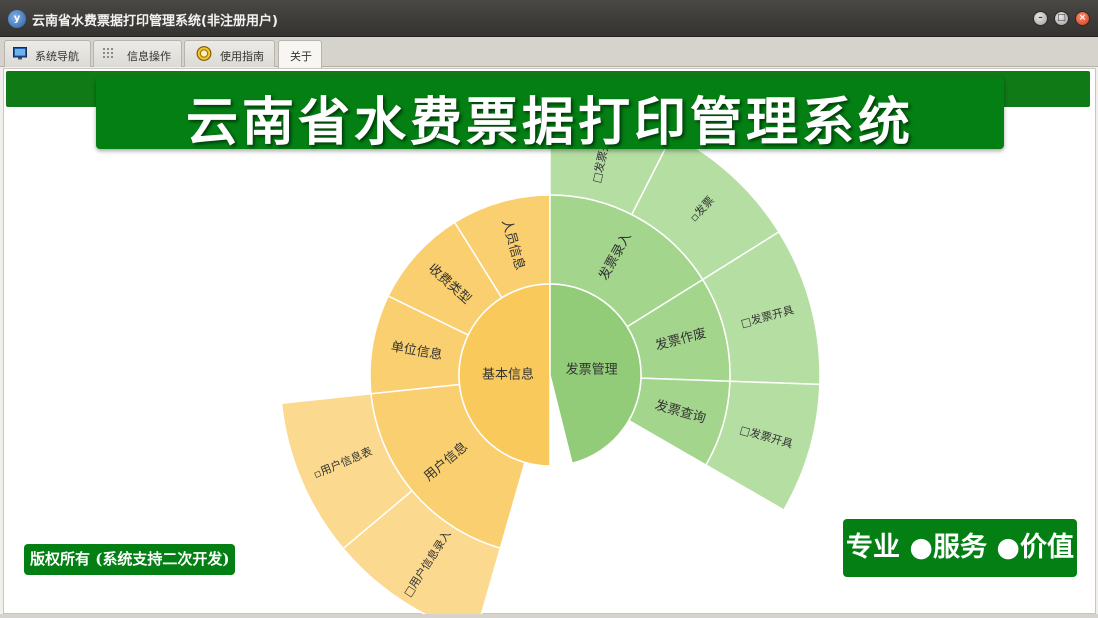 The height and width of the screenshot is (618, 1098). What do you see at coordinates (960, 548) in the screenshot?
I see `slogan-label: 专业 ●服务 ●价值` at bounding box center [960, 548].